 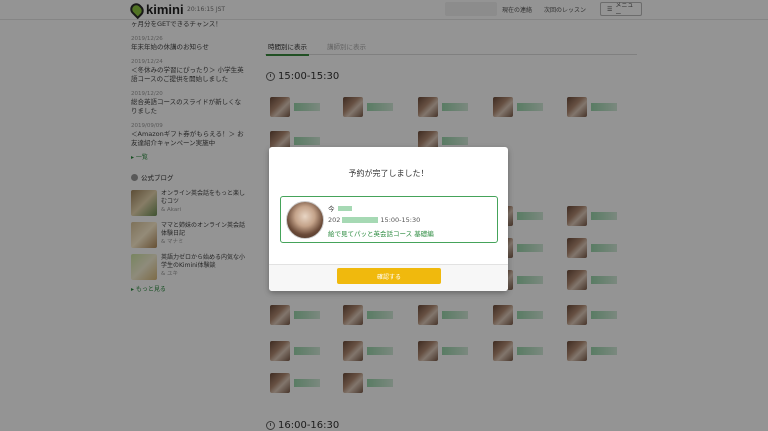 I want to click on teacher-name: 今, so click(x=340, y=208).